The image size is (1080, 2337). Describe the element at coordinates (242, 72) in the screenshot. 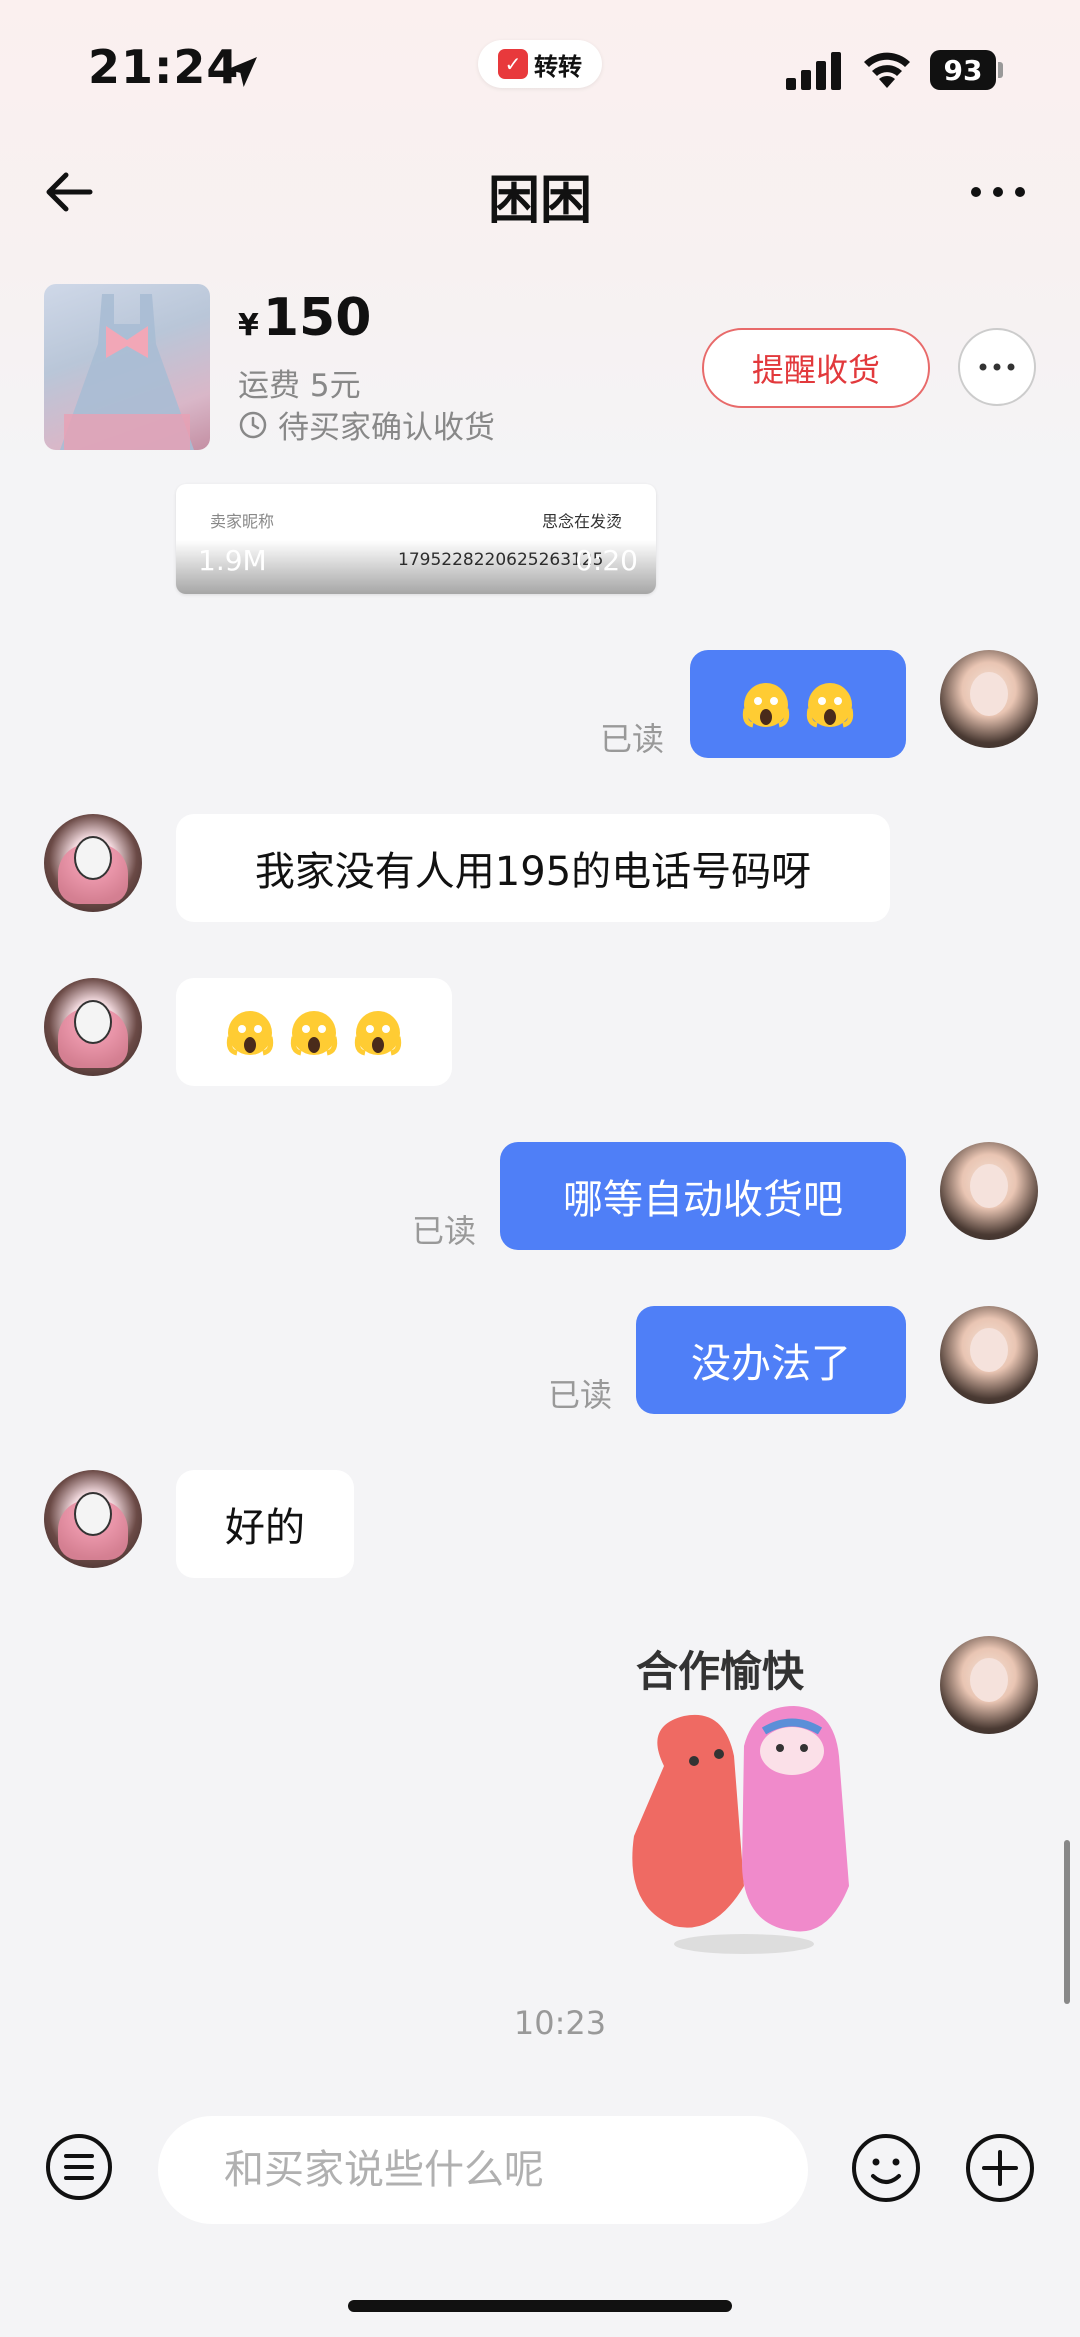

I see `location-arrow-icon` at that location.